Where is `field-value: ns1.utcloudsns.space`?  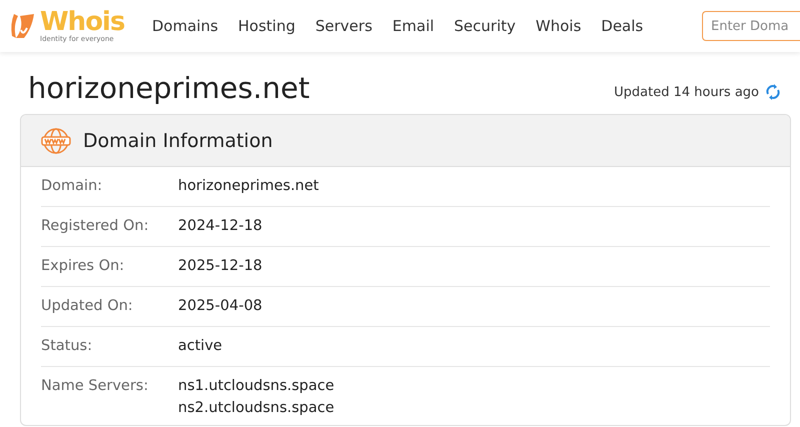
field-value: ns1.utcloudsns.space is located at coordinates (257, 386).